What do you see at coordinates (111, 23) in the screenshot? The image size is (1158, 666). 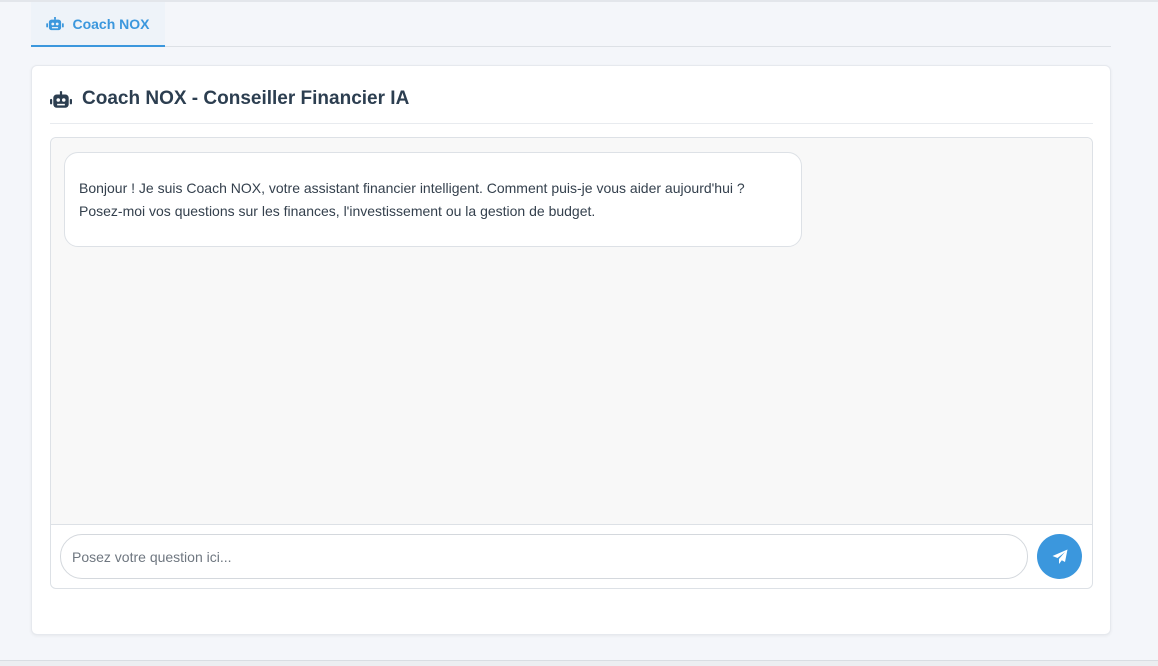 I see `tab-label: Coach NOX` at bounding box center [111, 23].